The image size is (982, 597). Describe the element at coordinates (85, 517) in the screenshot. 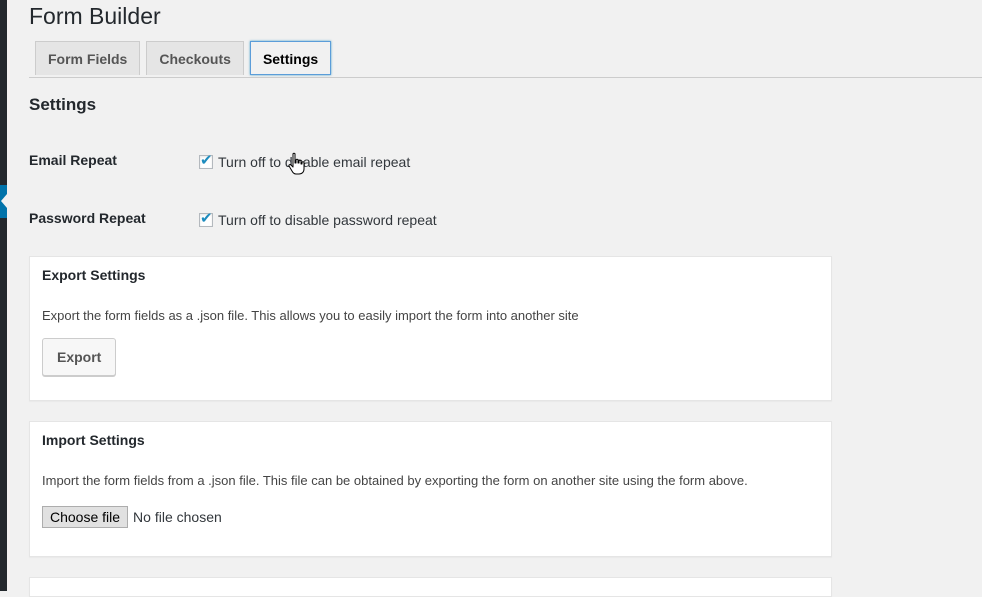

I see `choose-file-button: Choose file` at that location.